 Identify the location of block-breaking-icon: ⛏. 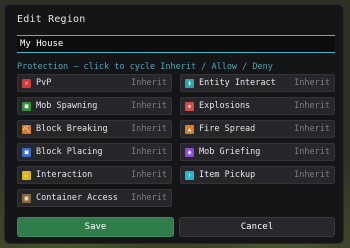
(26, 129).